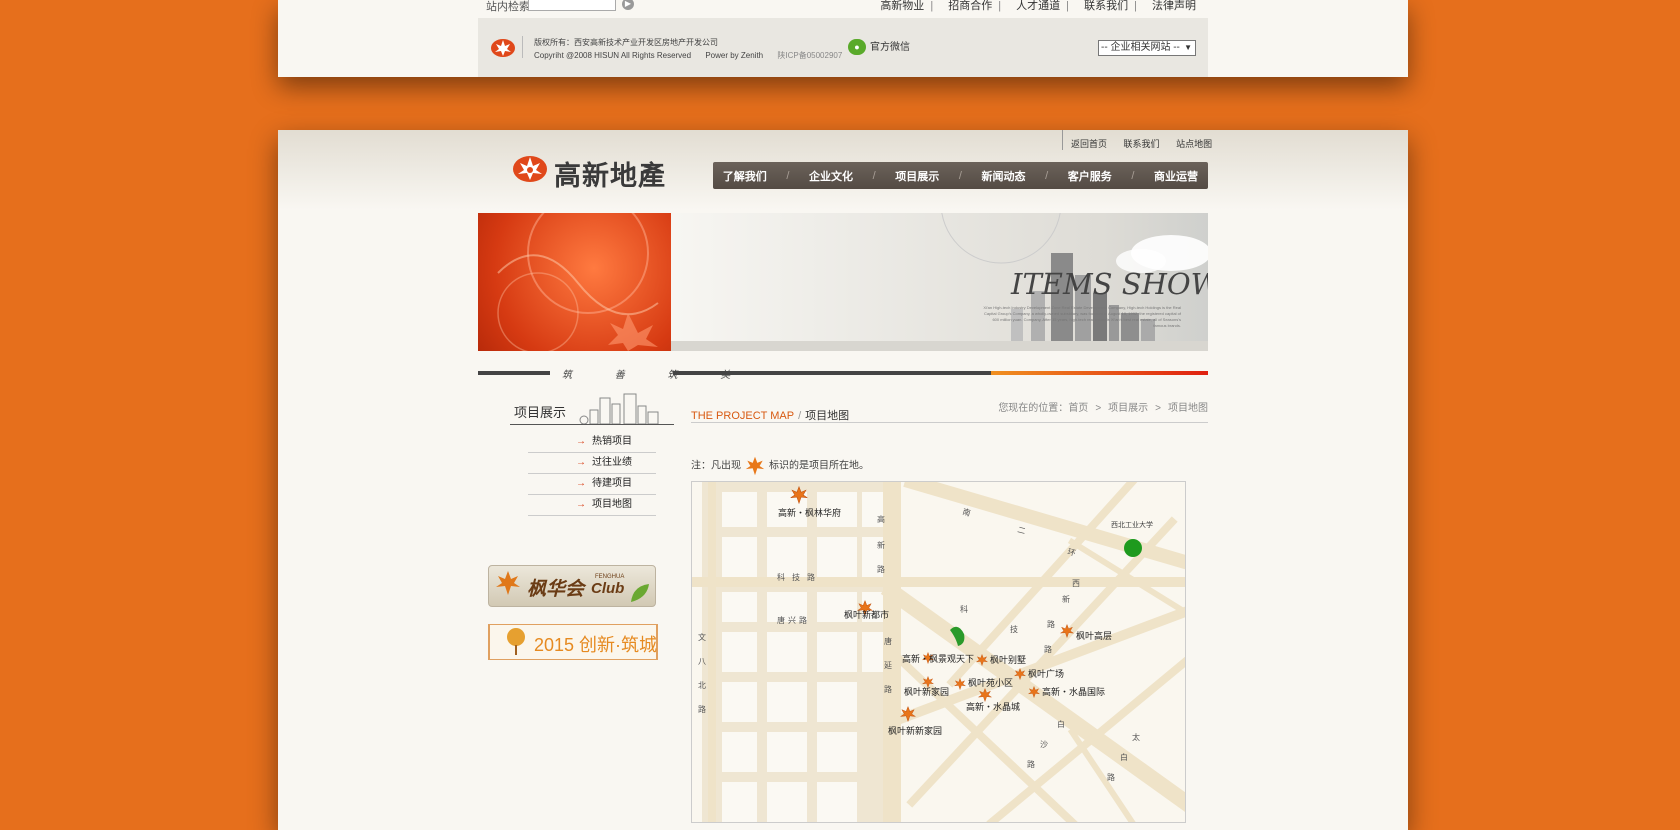  What do you see at coordinates (573, 642) in the screenshot?
I see `innovation-2015-banner: 2015 创新·筑城` at bounding box center [573, 642].